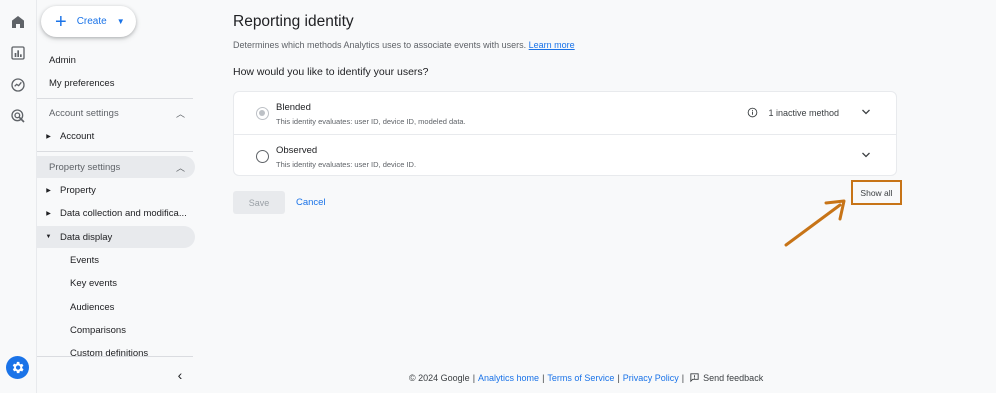 The height and width of the screenshot is (393, 996). What do you see at coordinates (694, 378) in the screenshot?
I see `feedback-icon` at bounding box center [694, 378].